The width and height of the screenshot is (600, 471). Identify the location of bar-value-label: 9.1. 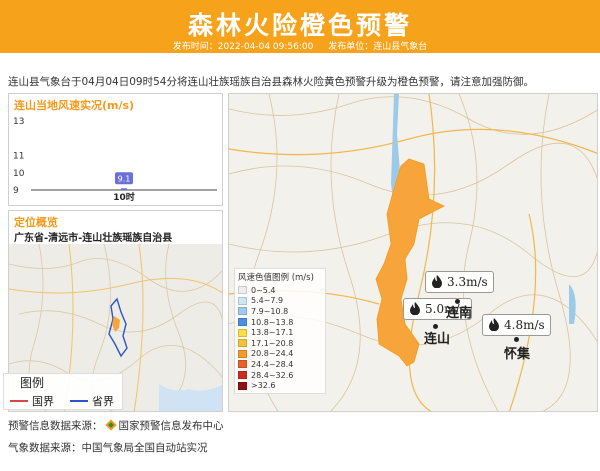
(124, 178).